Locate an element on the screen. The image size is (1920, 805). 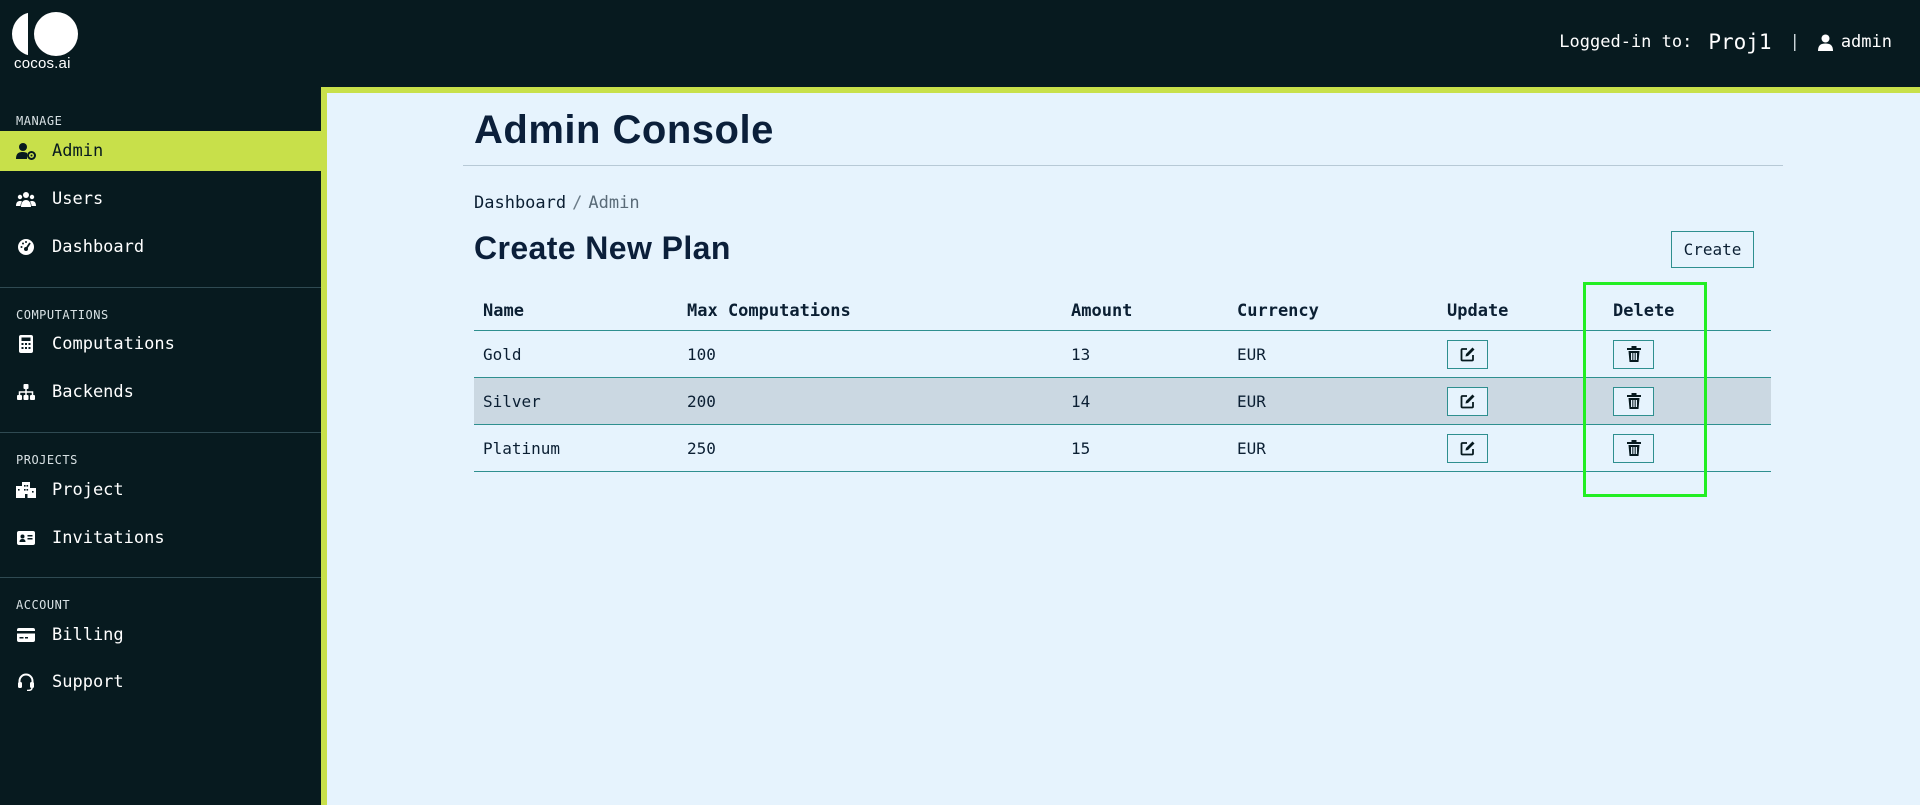
username: admin is located at coordinates (1866, 42).